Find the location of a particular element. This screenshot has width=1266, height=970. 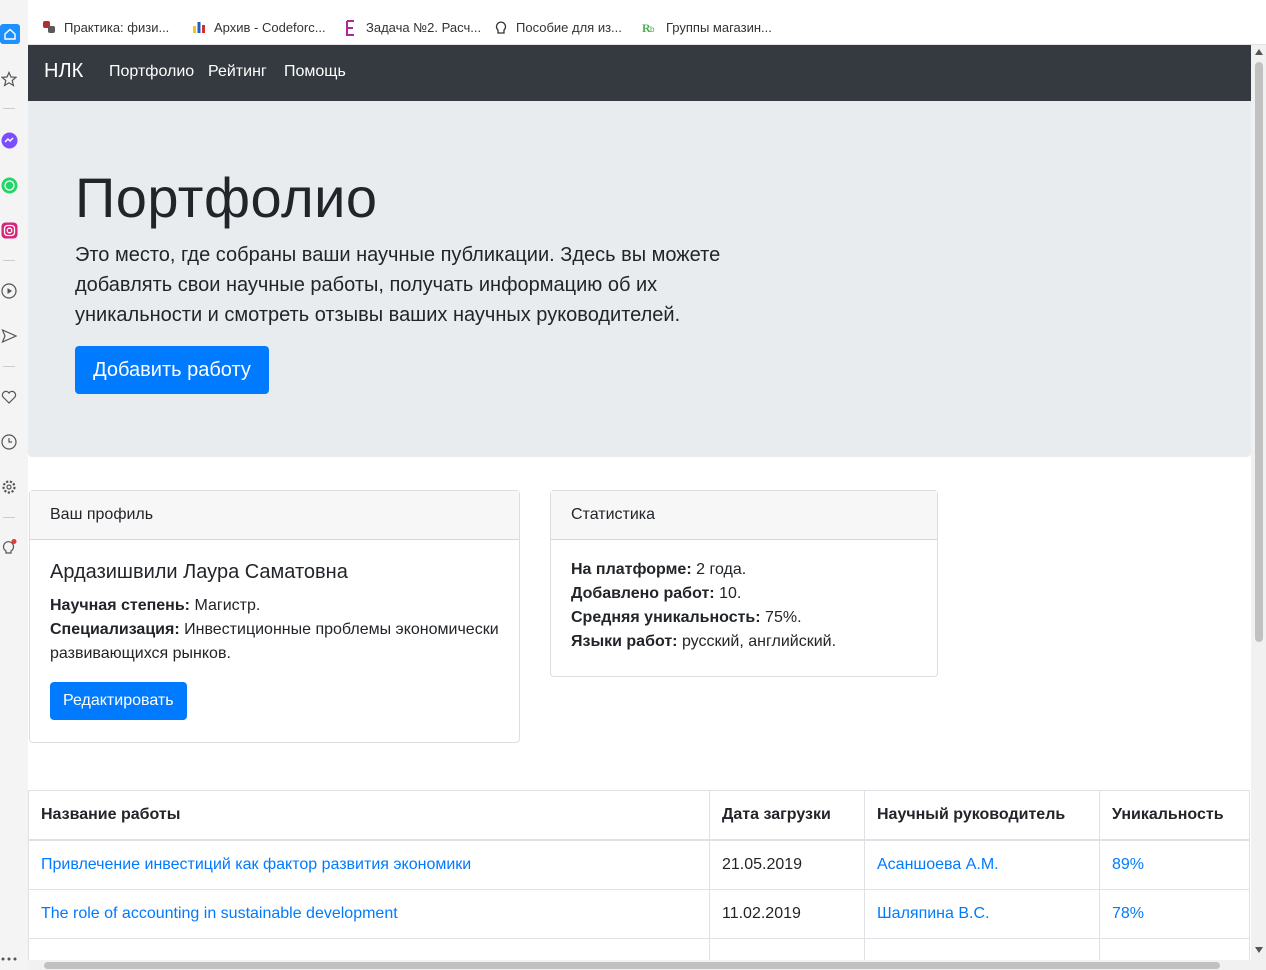

column-header-uniqueness: Уникальность is located at coordinates (1174, 815).